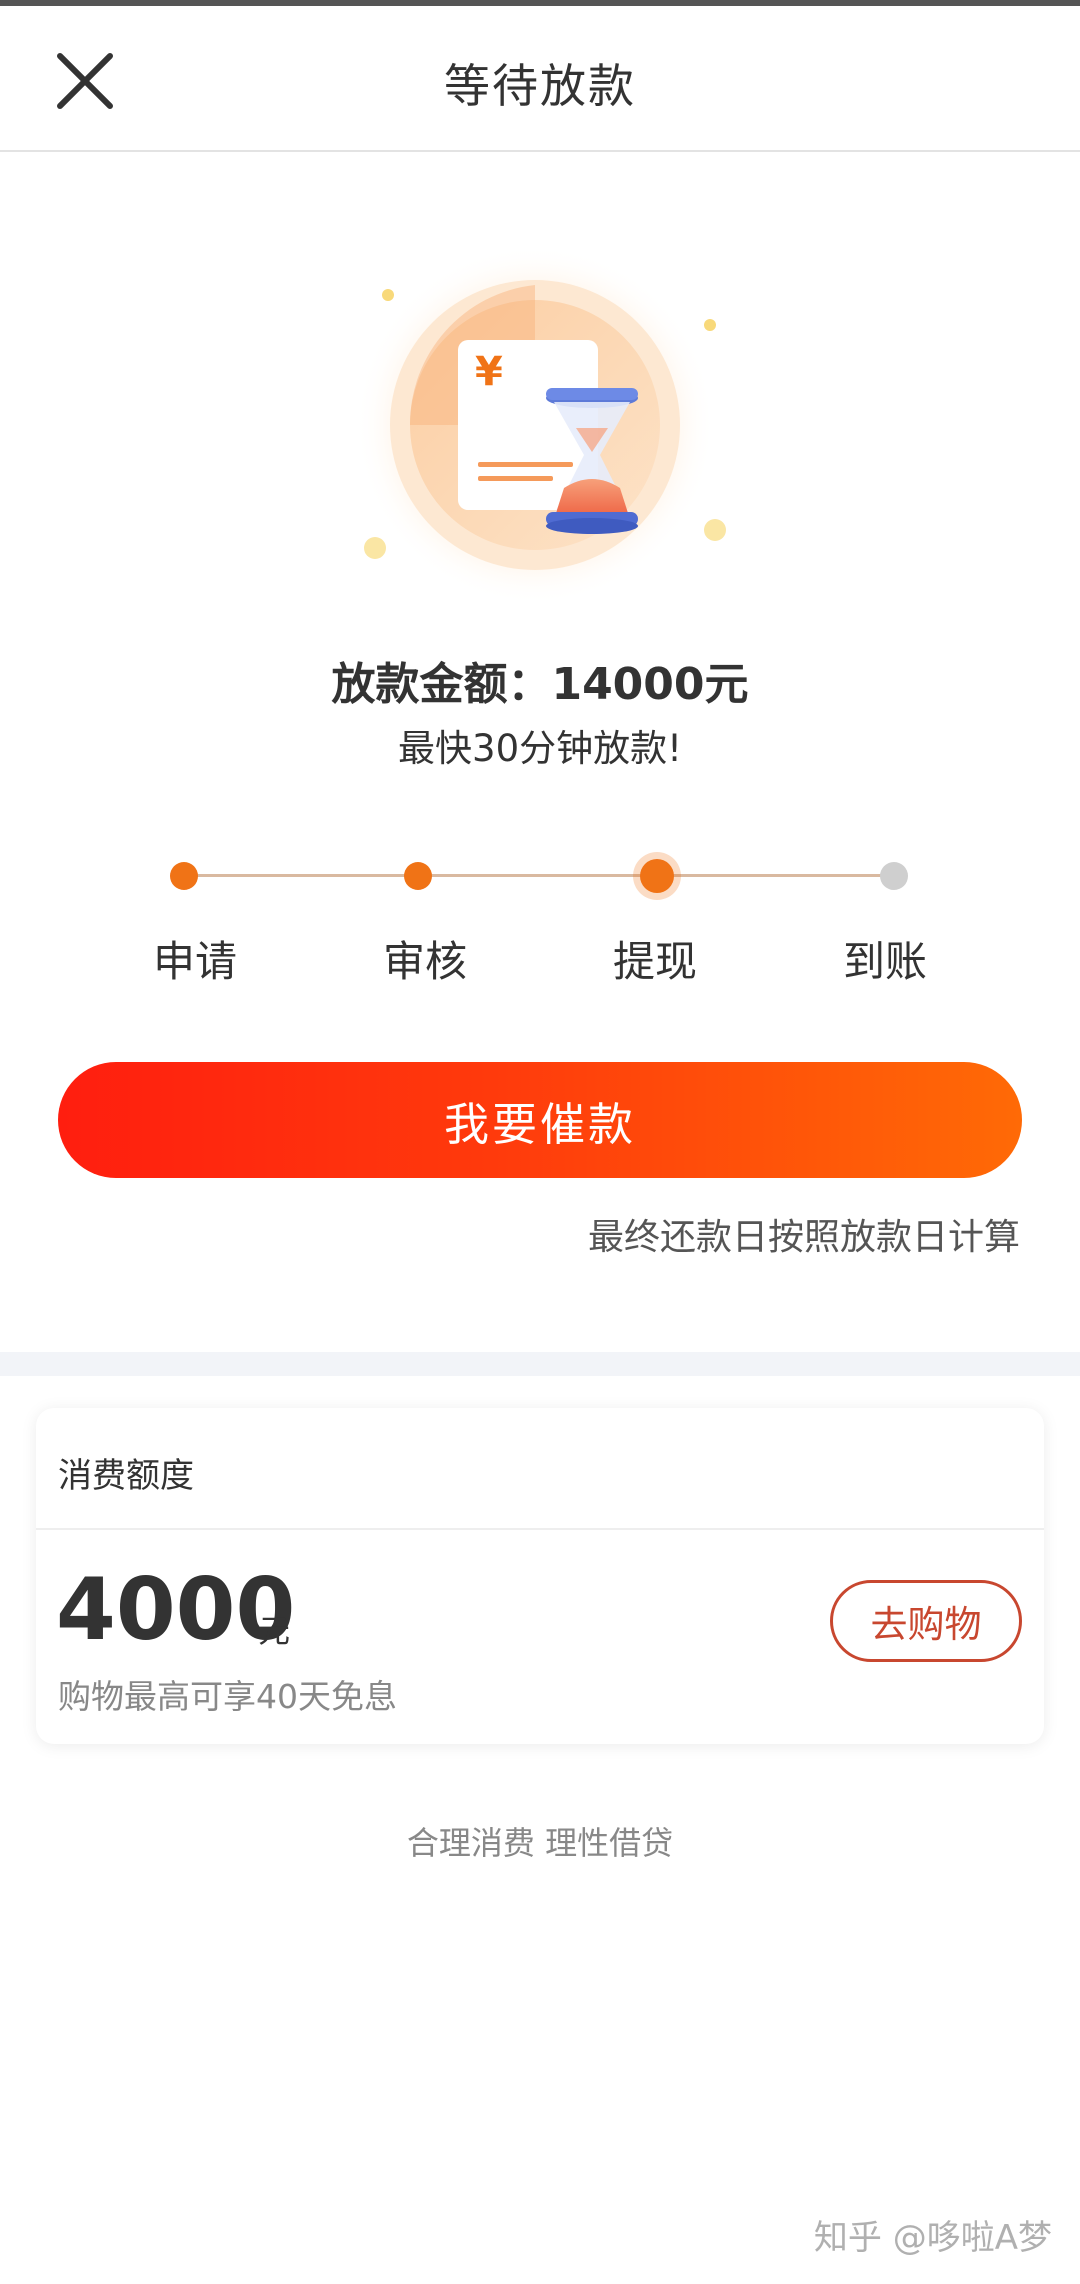 The image size is (1080, 2284). I want to click on top-bar: 等待放款, so click(540, 79).